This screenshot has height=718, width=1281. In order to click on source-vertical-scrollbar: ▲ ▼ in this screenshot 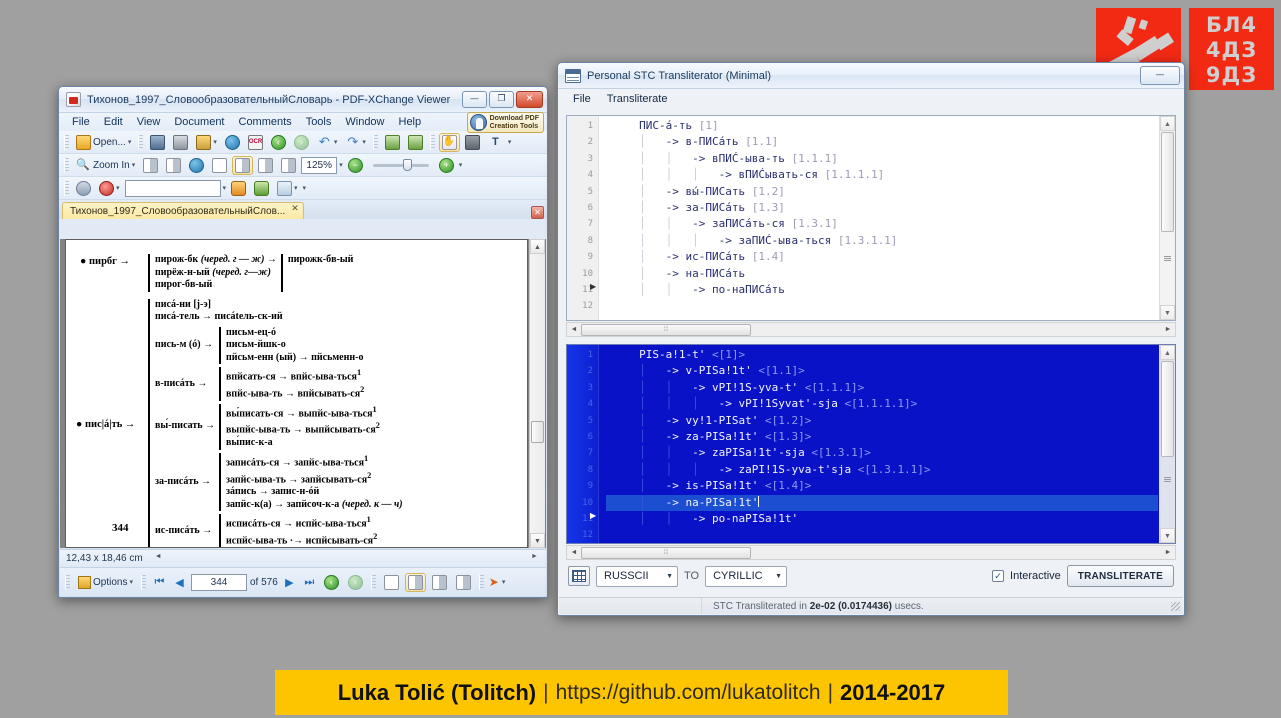, I will do `click(1167, 218)`.